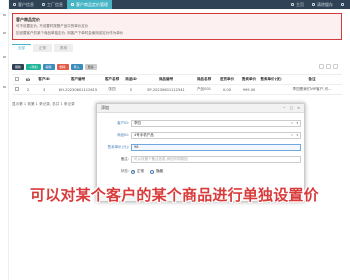  Describe the element at coordinates (284, 108) in the screenshot. I see `minimize-icon: −` at that location.